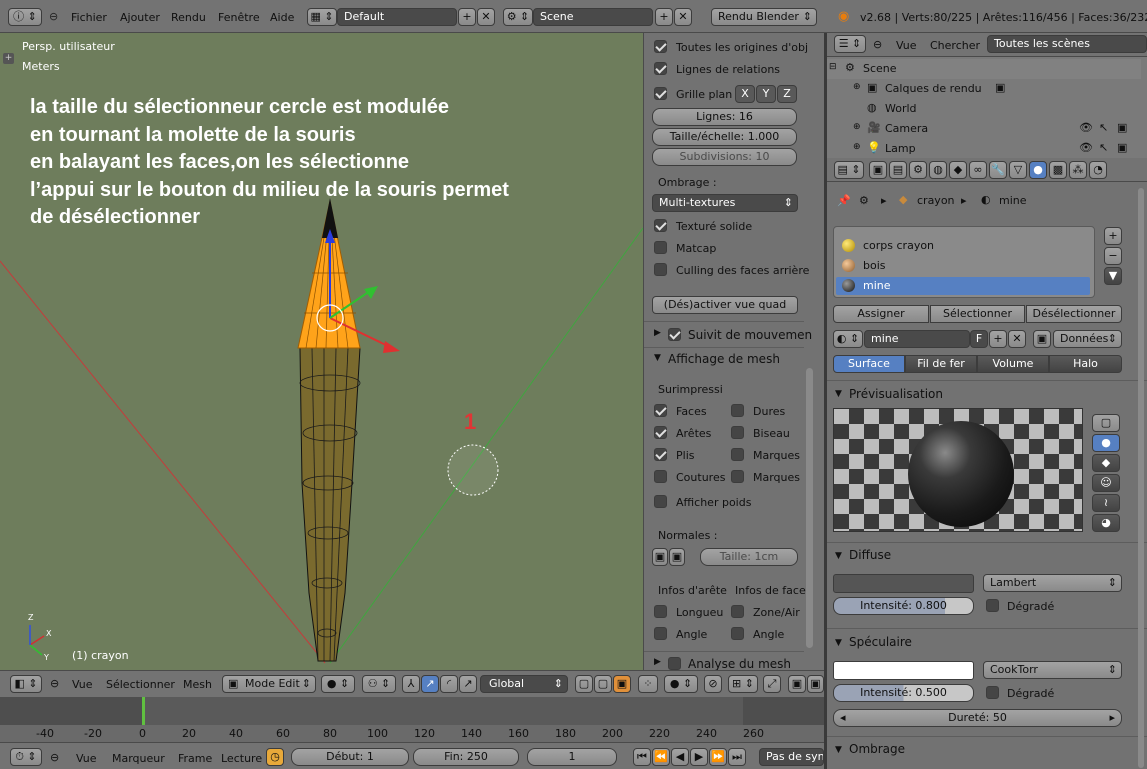 This screenshot has width=1147, height=769. What do you see at coordinates (468, 684) in the screenshot?
I see `scale-toggle: ↗` at bounding box center [468, 684].